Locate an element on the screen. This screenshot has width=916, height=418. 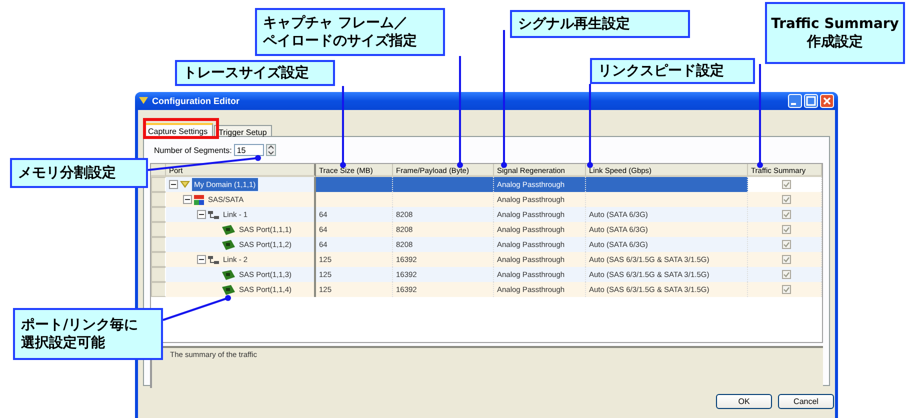
app-icon is located at coordinates (143, 101).